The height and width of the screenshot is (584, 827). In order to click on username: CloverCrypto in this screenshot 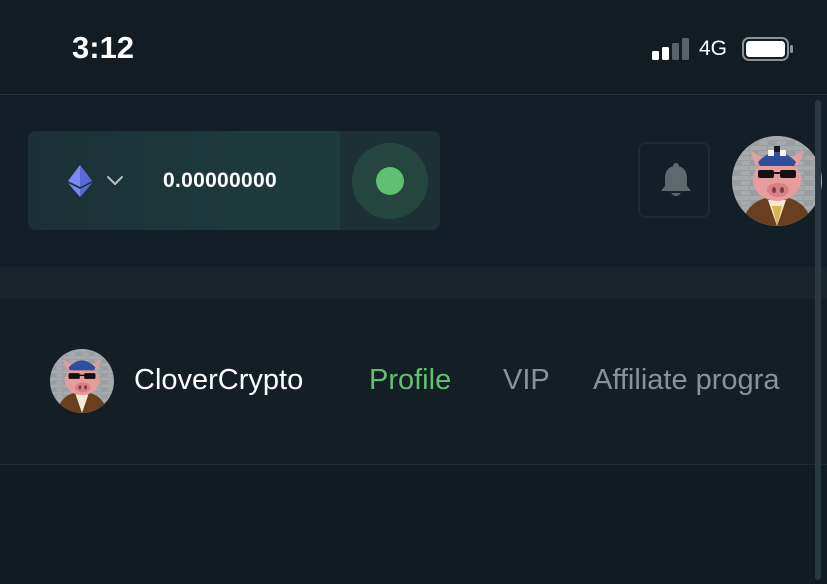, I will do `click(219, 380)`.